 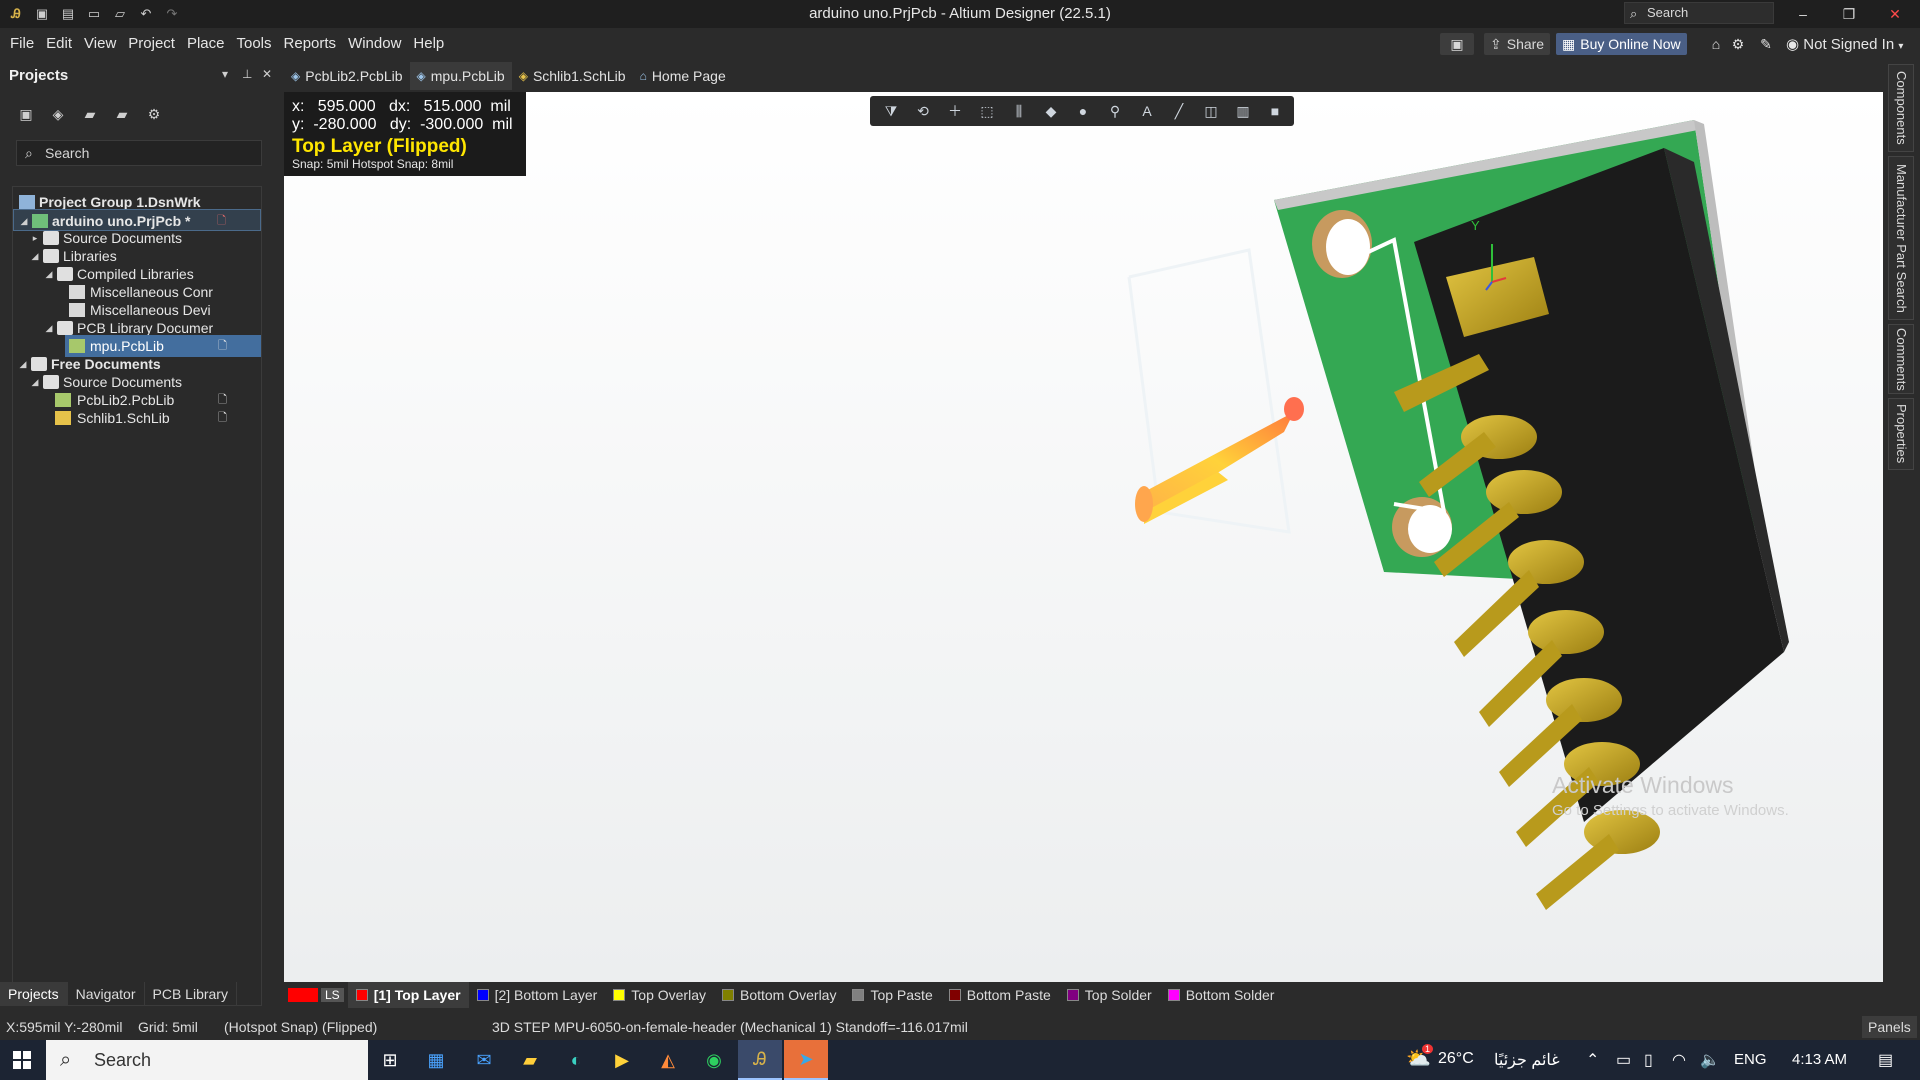 I want to click on taskbar-search-input: ⌕ Search, so click(x=207, y=1060).